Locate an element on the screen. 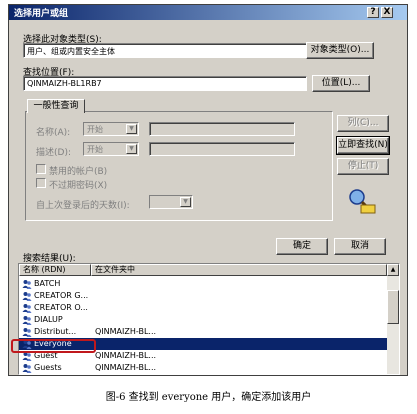 The height and width of the screenshot is (414, 417). name-operator-value: 开始 is located at coordinates (95, 129).